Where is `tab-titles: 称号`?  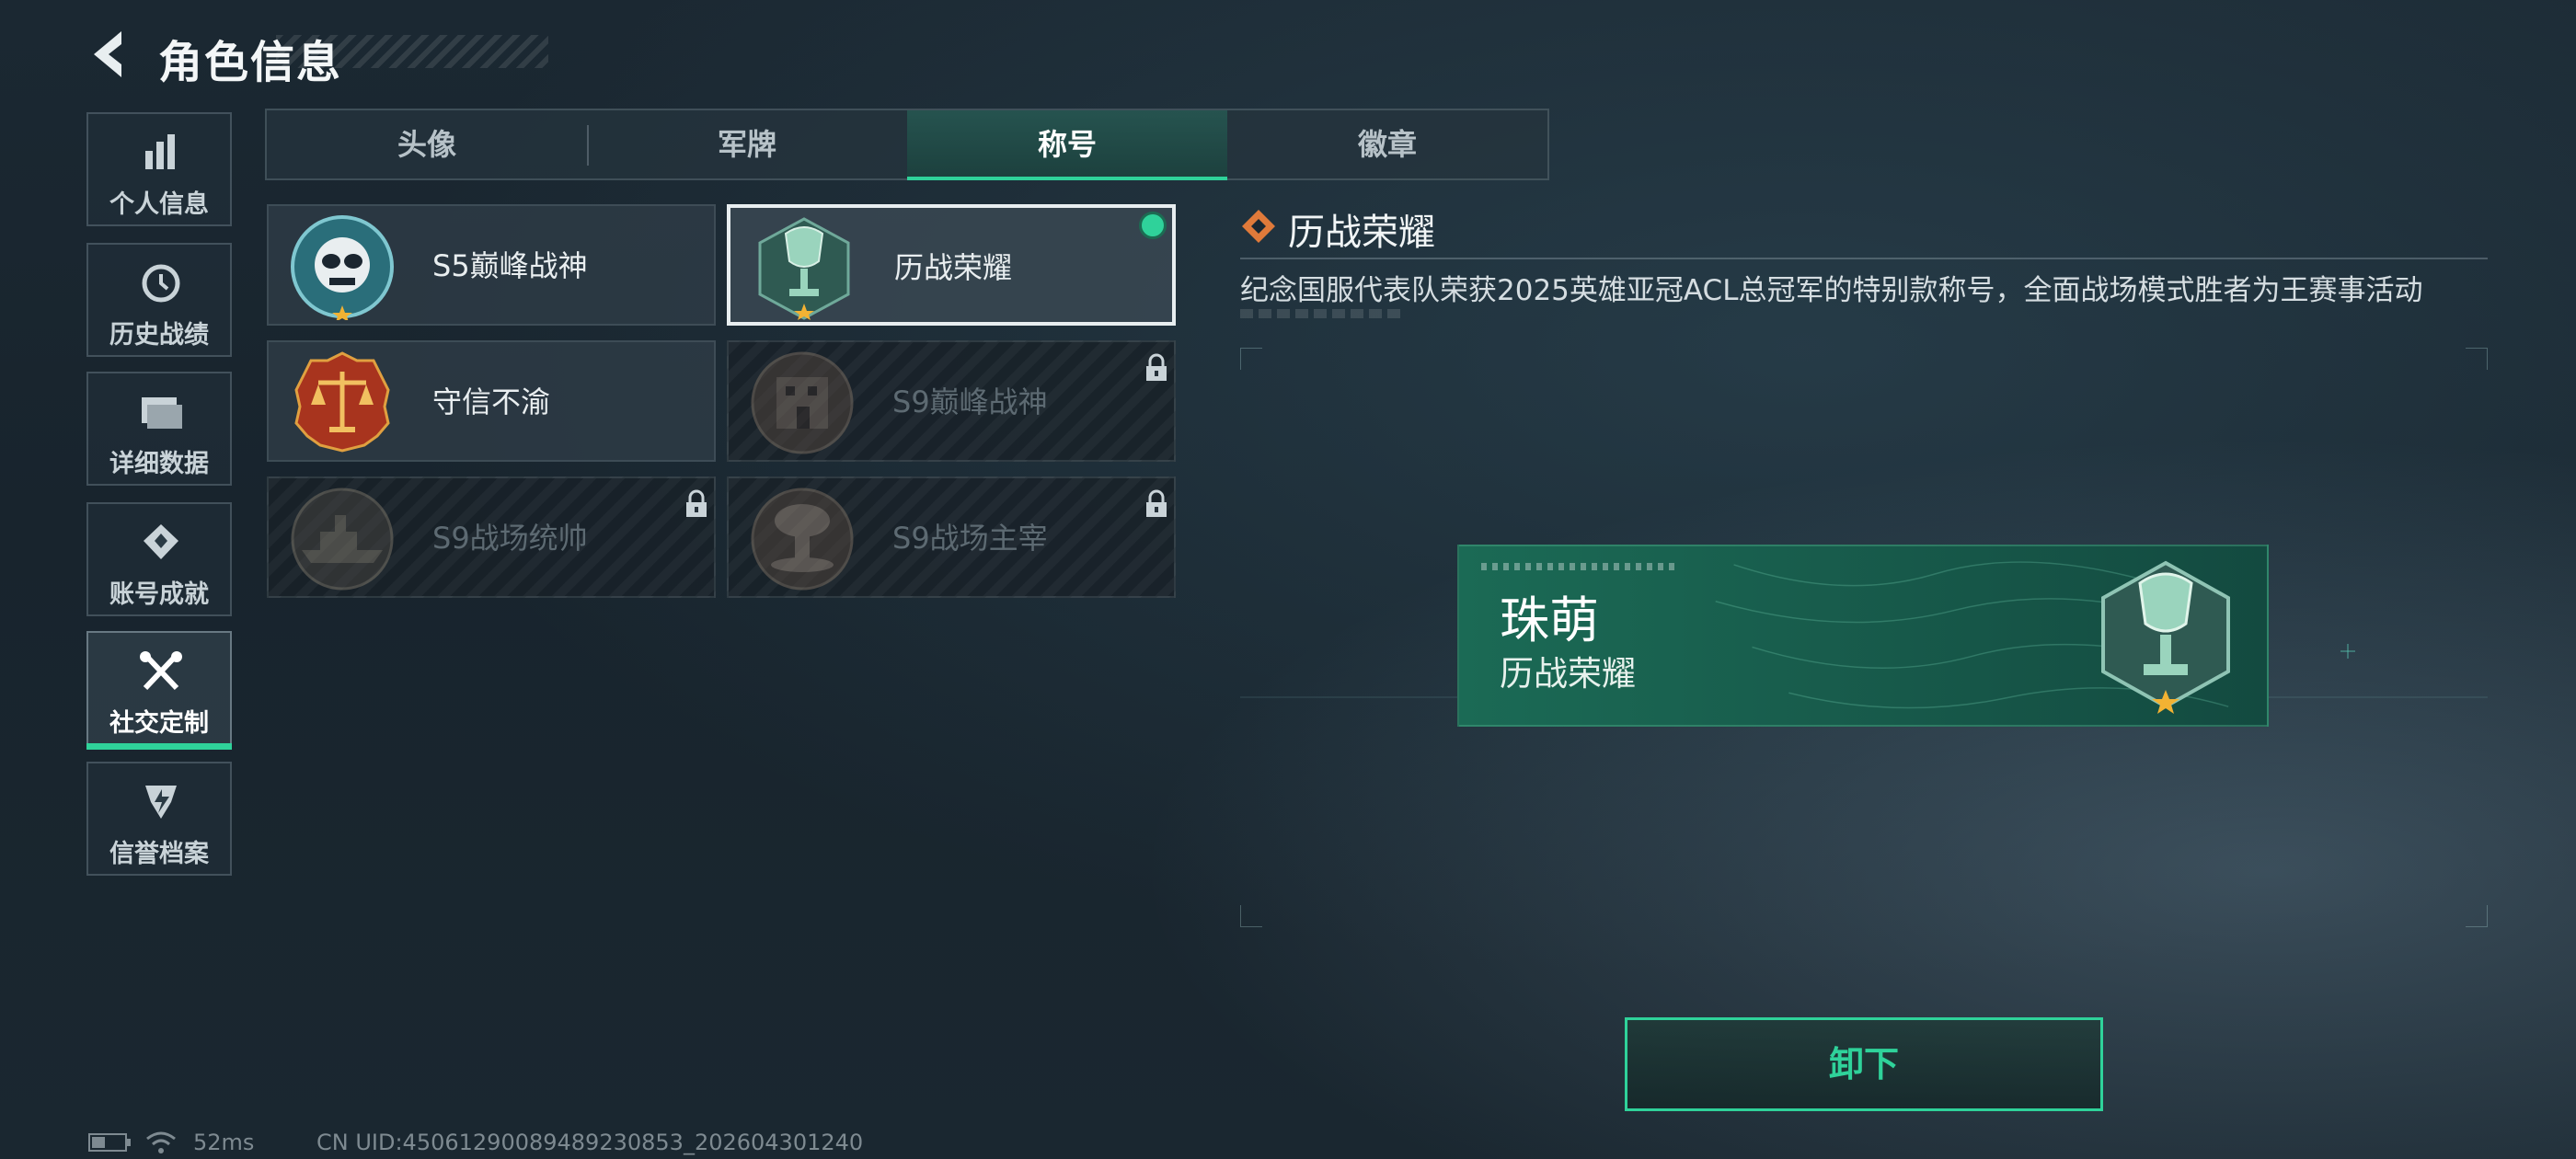
tab-titles: 称号 is located at coordinates (1067, 145).